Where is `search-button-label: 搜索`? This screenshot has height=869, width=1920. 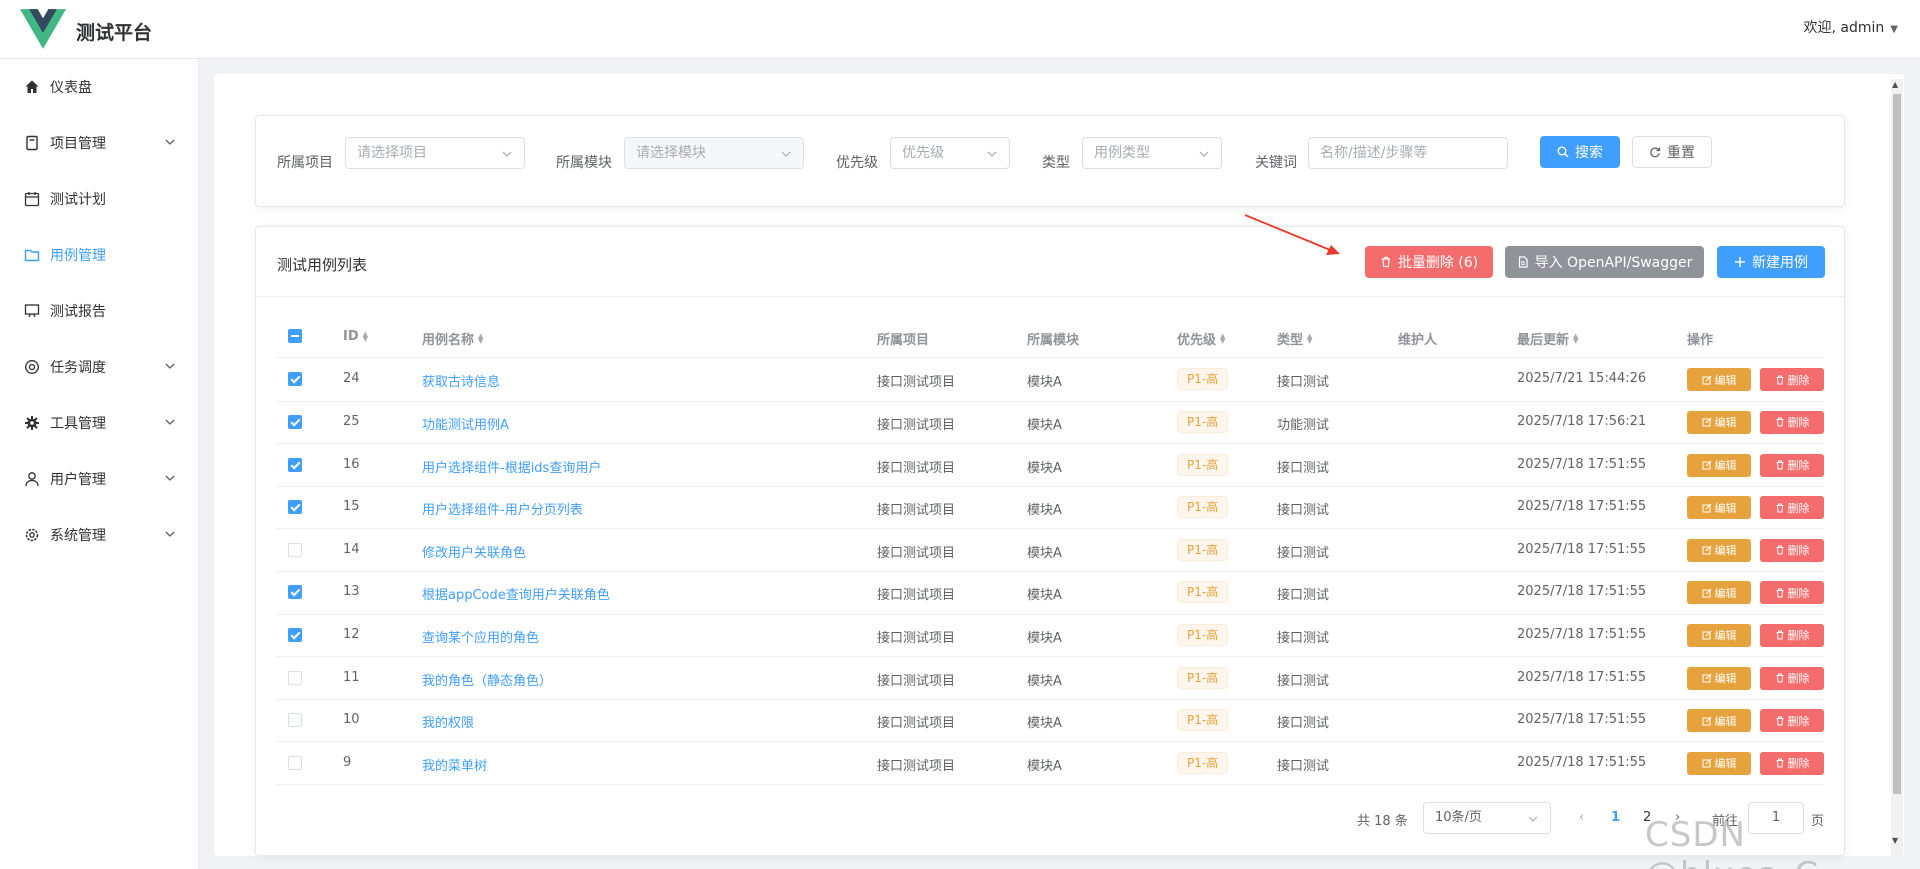
search-button-label: 搜索 is located at coordinates (1589, 153).